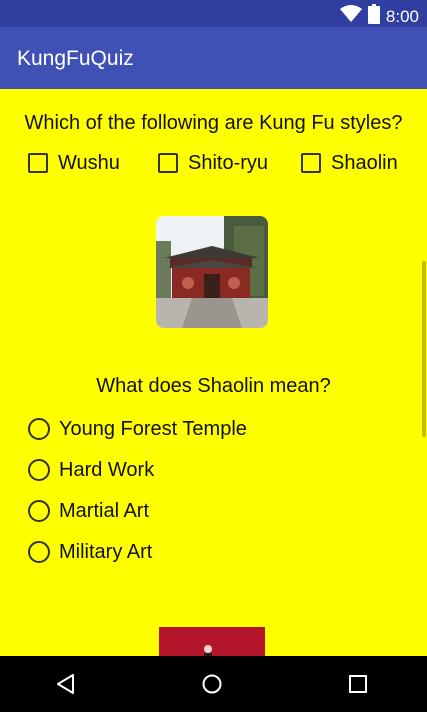 The height and width of the screenshot is (712, 427). I want to click on app-bar: KungFuQuiz, so click(213, 58).